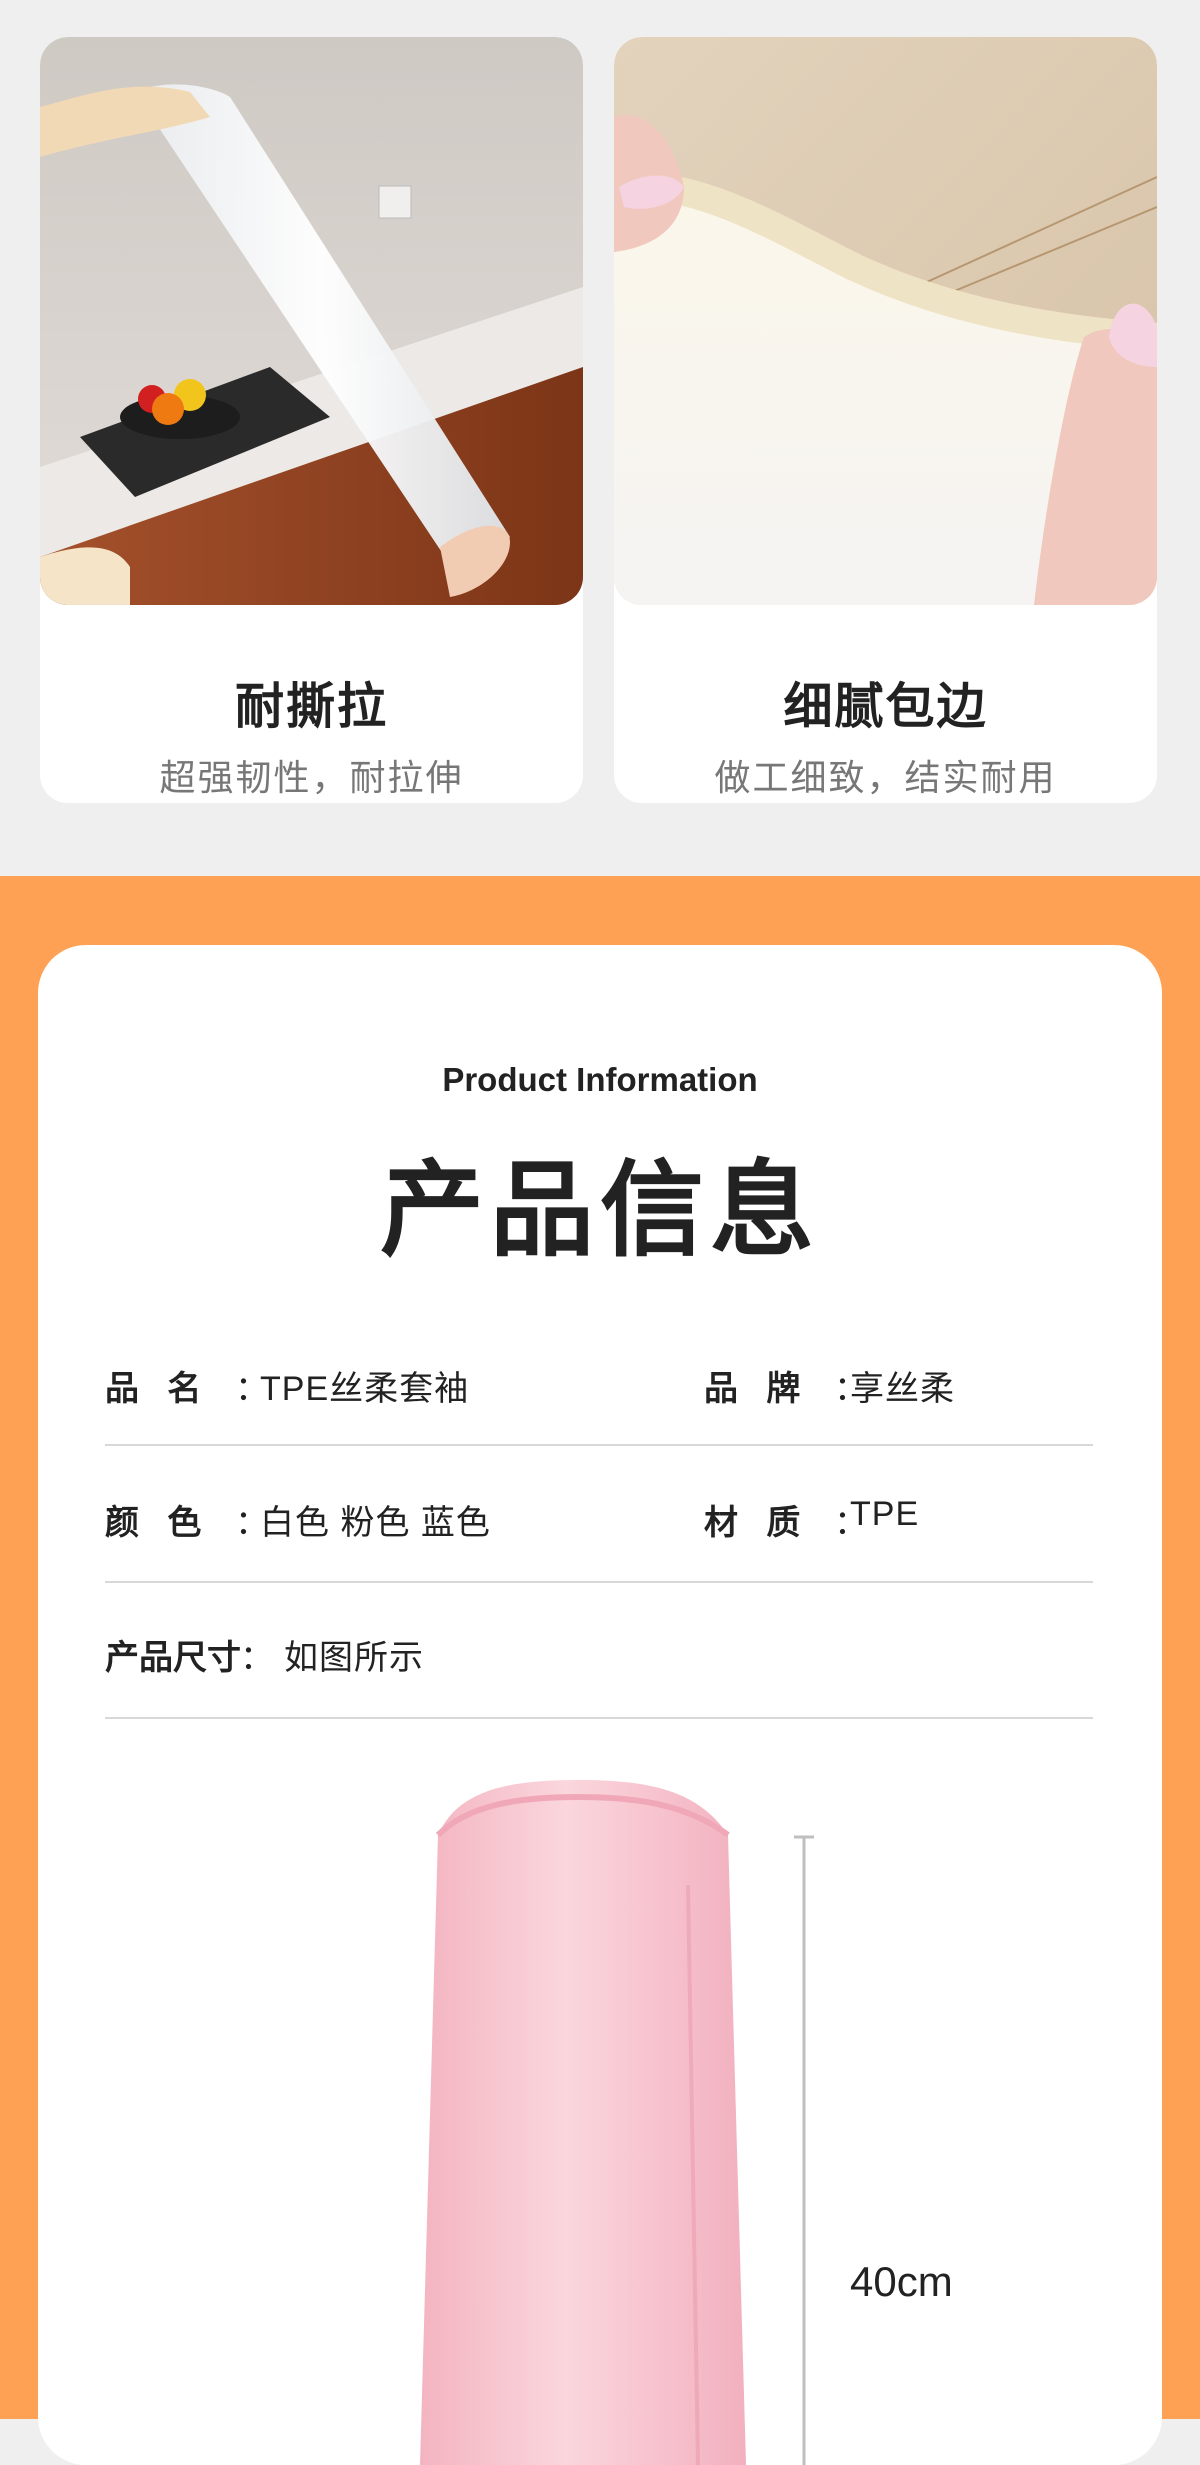 The image size is (1200, 2465). I want to click on feature-card-fine-edging: 细腻包边 做工细致，结实耐用, so click(885, 420).